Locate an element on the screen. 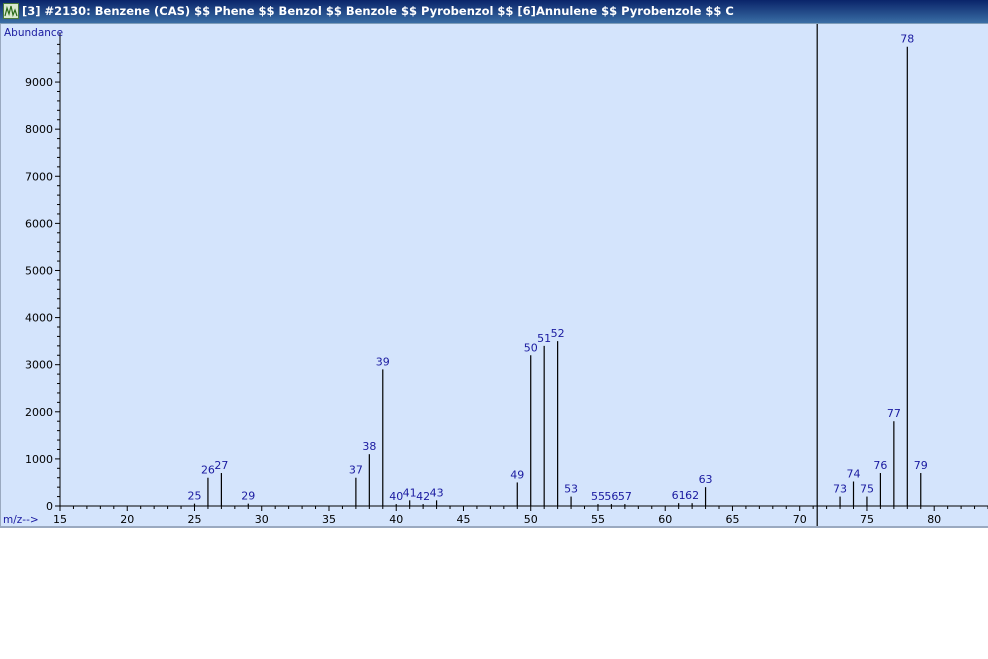  x-tick-label: 55 is located at coordinates (598, 519).